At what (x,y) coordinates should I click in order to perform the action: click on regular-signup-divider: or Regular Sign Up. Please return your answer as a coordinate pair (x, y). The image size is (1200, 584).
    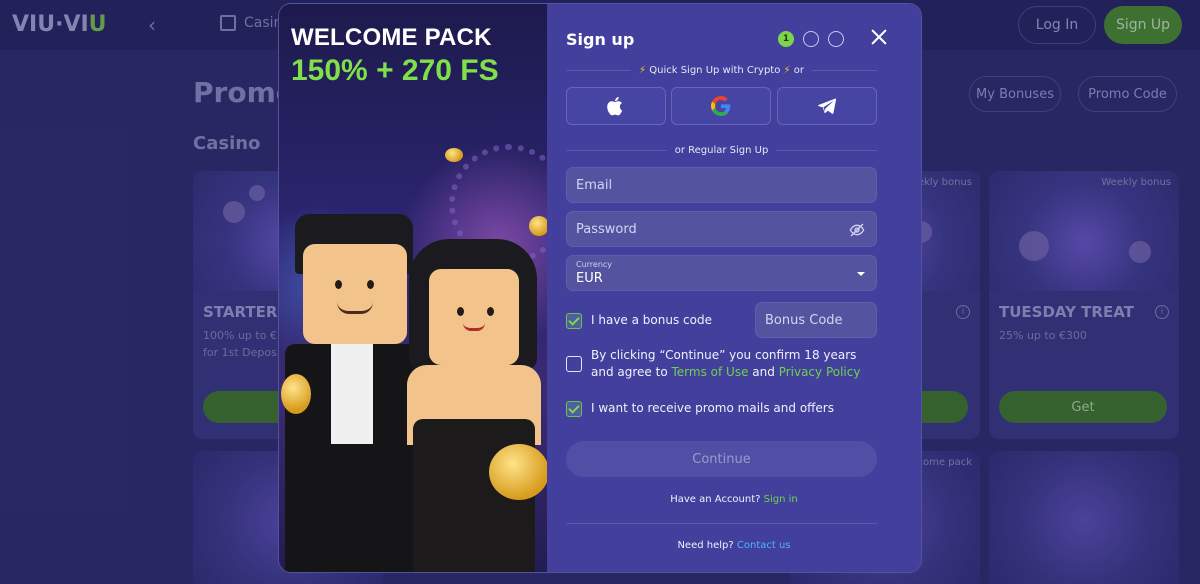
    Looking at the image, I should click on (722, 150).